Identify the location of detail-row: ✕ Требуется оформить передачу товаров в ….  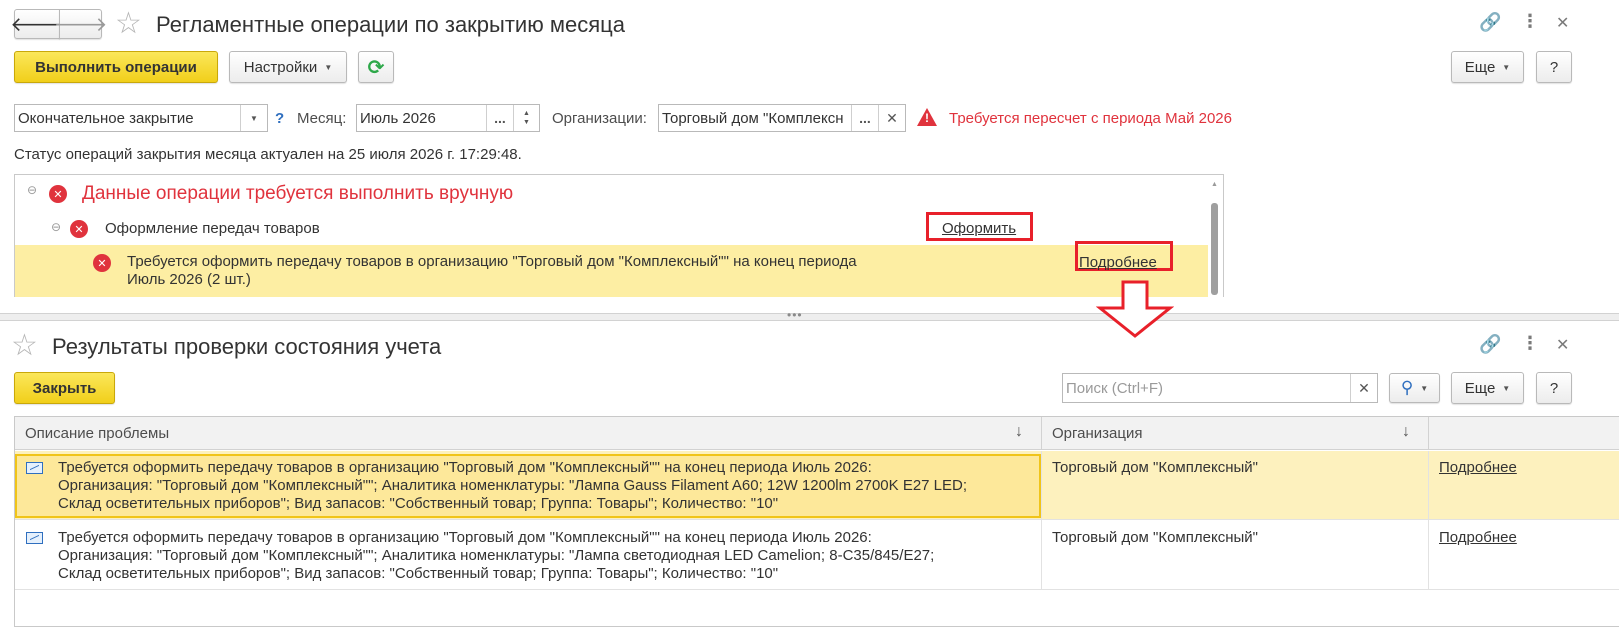
(611, 271).